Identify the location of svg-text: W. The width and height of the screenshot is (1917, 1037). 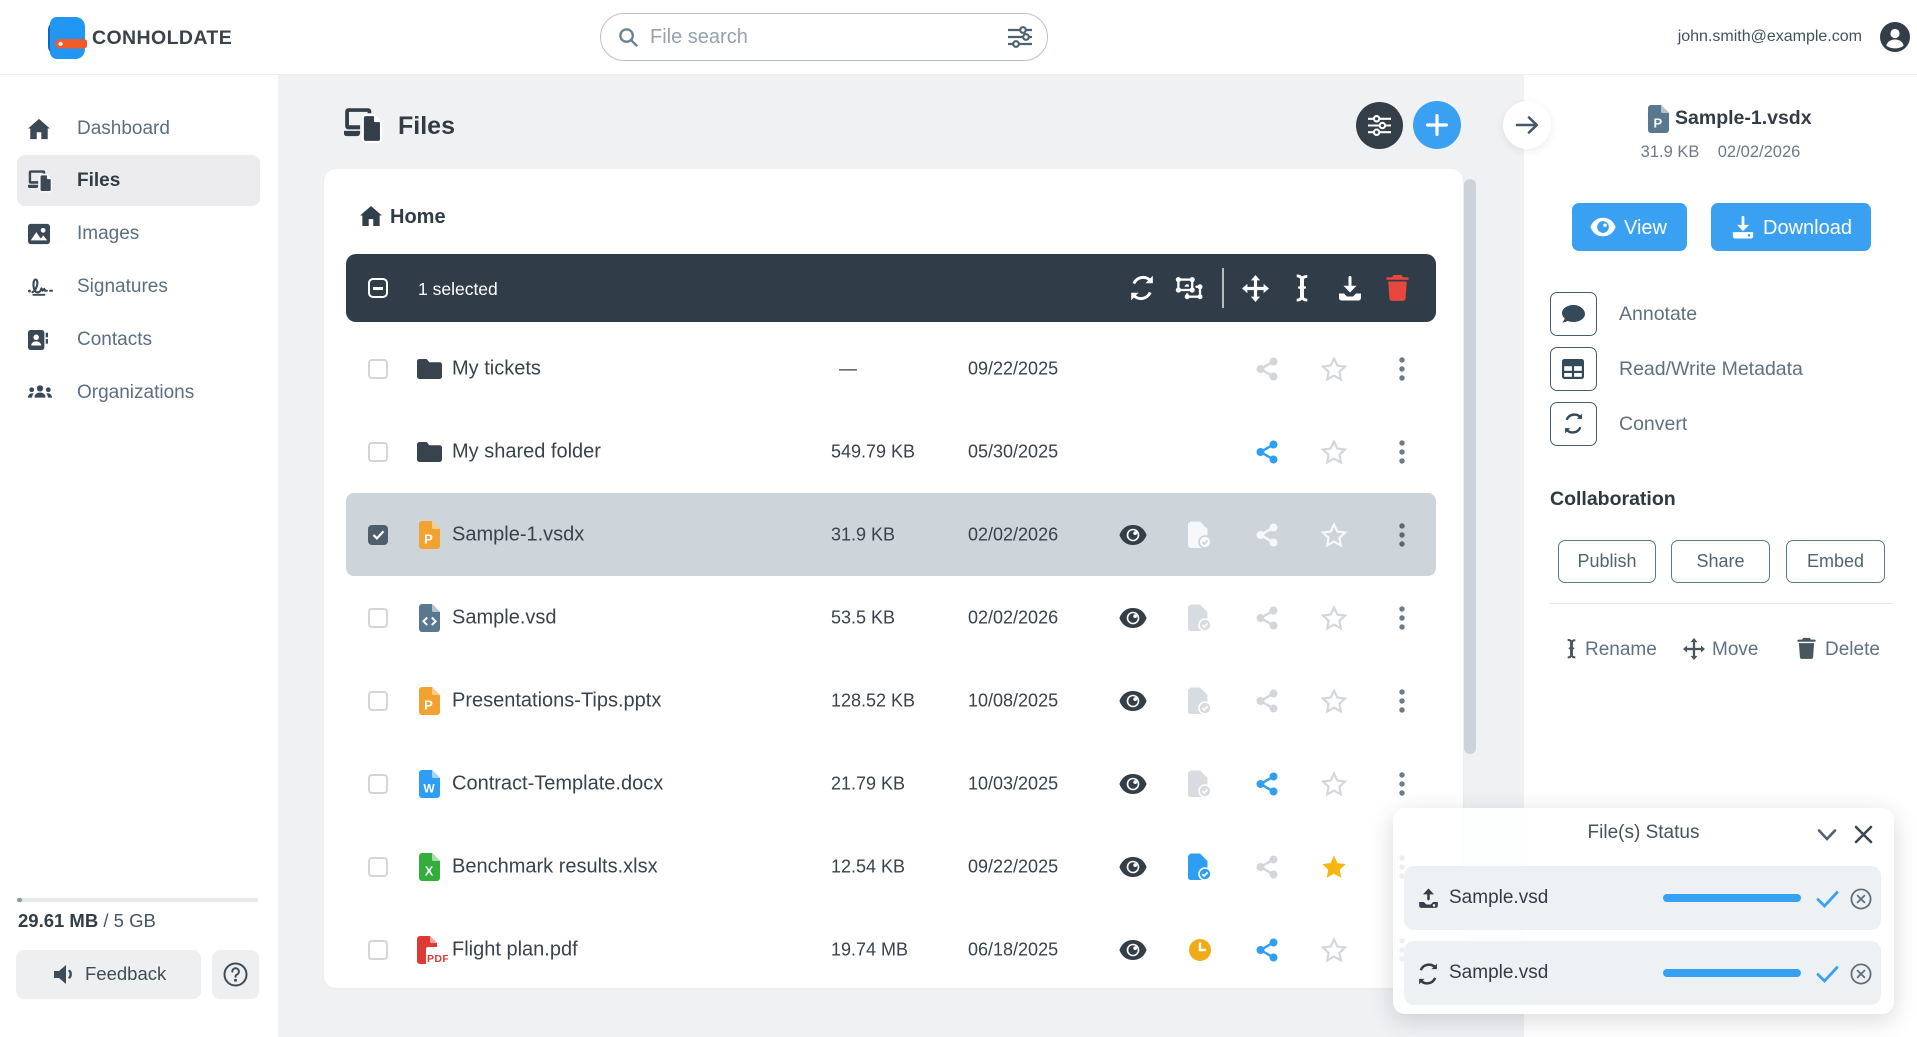
(429, 788).